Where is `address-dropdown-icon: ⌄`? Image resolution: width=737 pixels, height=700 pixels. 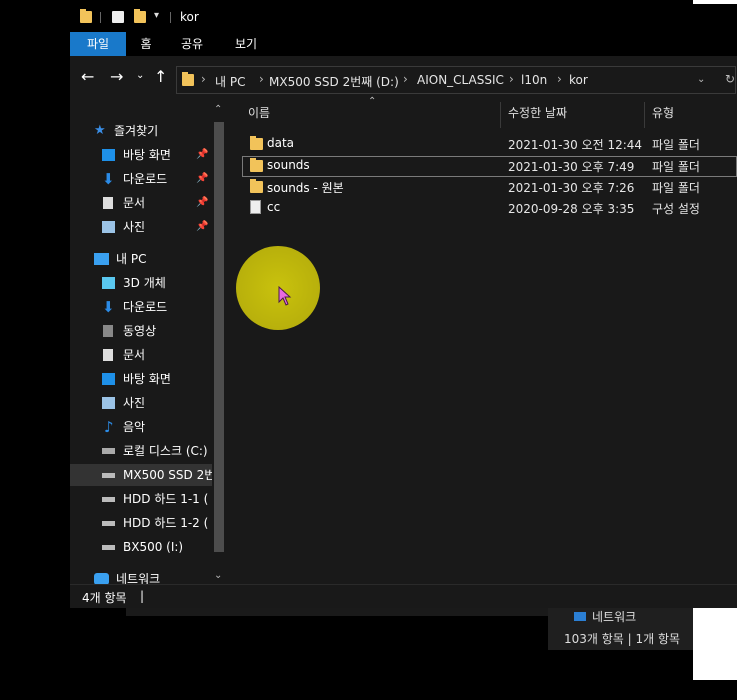
address-dropdown-icon: ⌄ is located at coordinates (701, 79).